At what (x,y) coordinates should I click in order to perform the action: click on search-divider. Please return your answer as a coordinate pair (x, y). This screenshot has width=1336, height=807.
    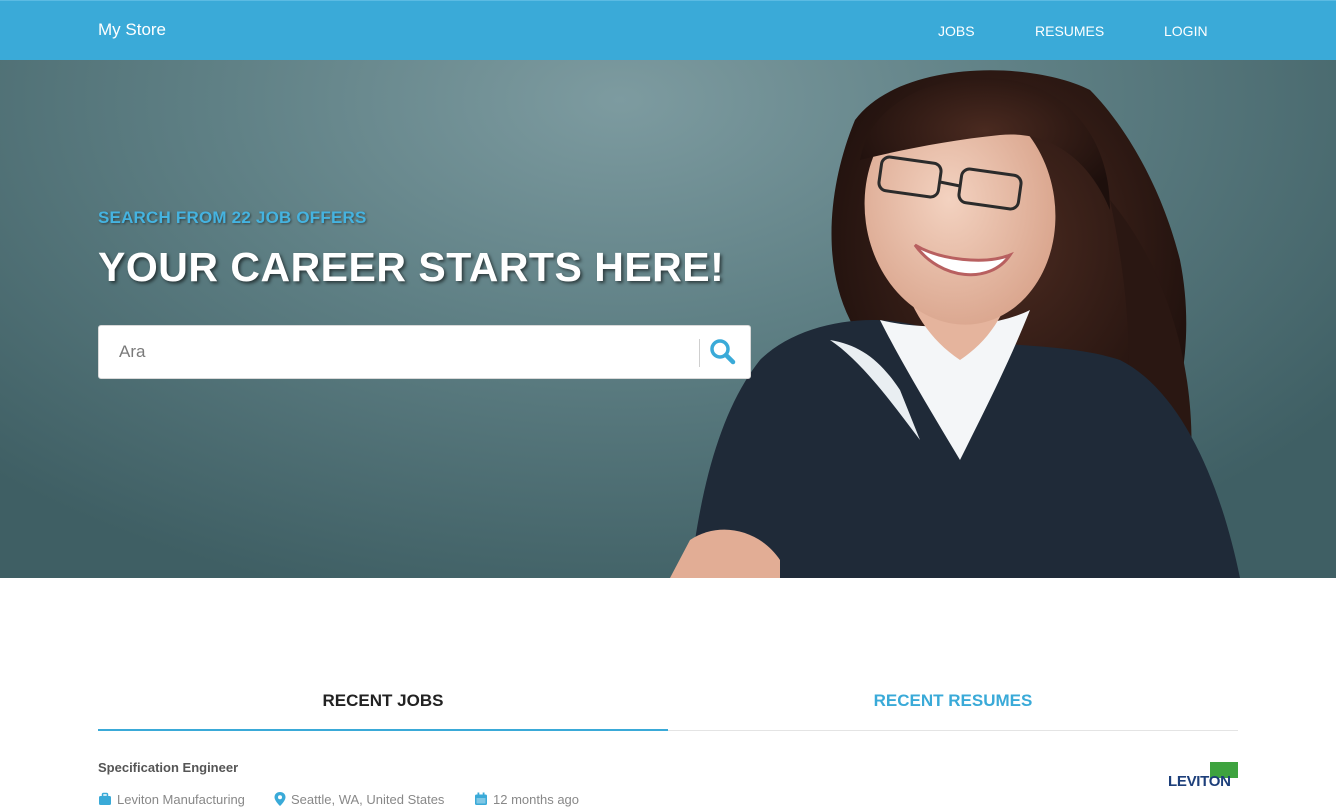
    Looking at the image, I should click on (699, 353).